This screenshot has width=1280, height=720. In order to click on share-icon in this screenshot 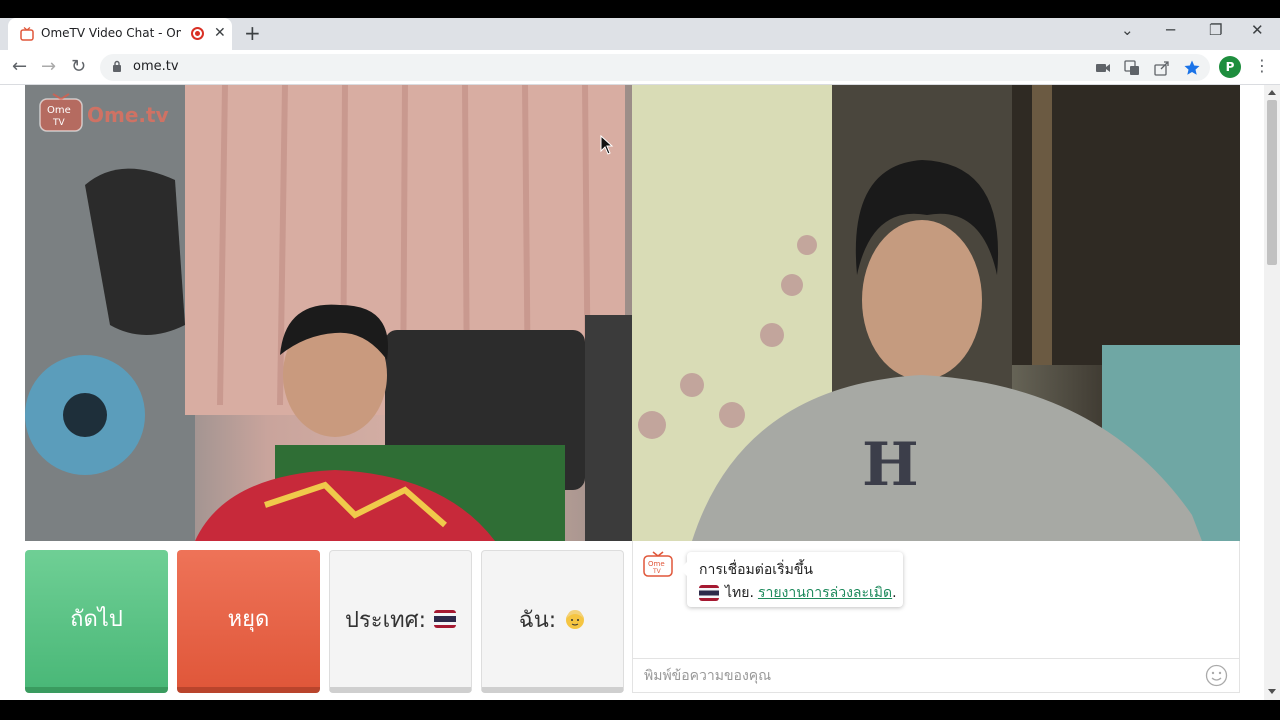, I will do `click(1162, 68)`.